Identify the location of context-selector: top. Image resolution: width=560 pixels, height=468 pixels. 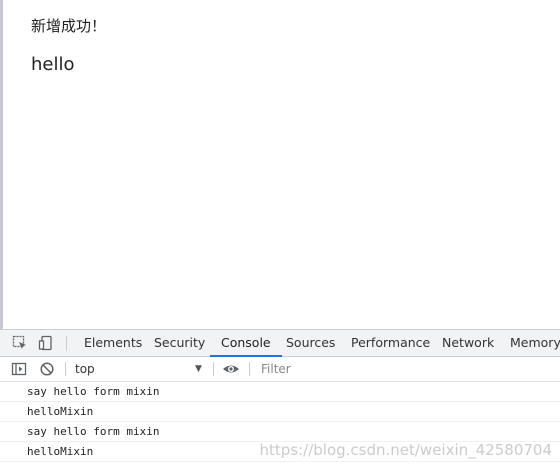
(85, 369).